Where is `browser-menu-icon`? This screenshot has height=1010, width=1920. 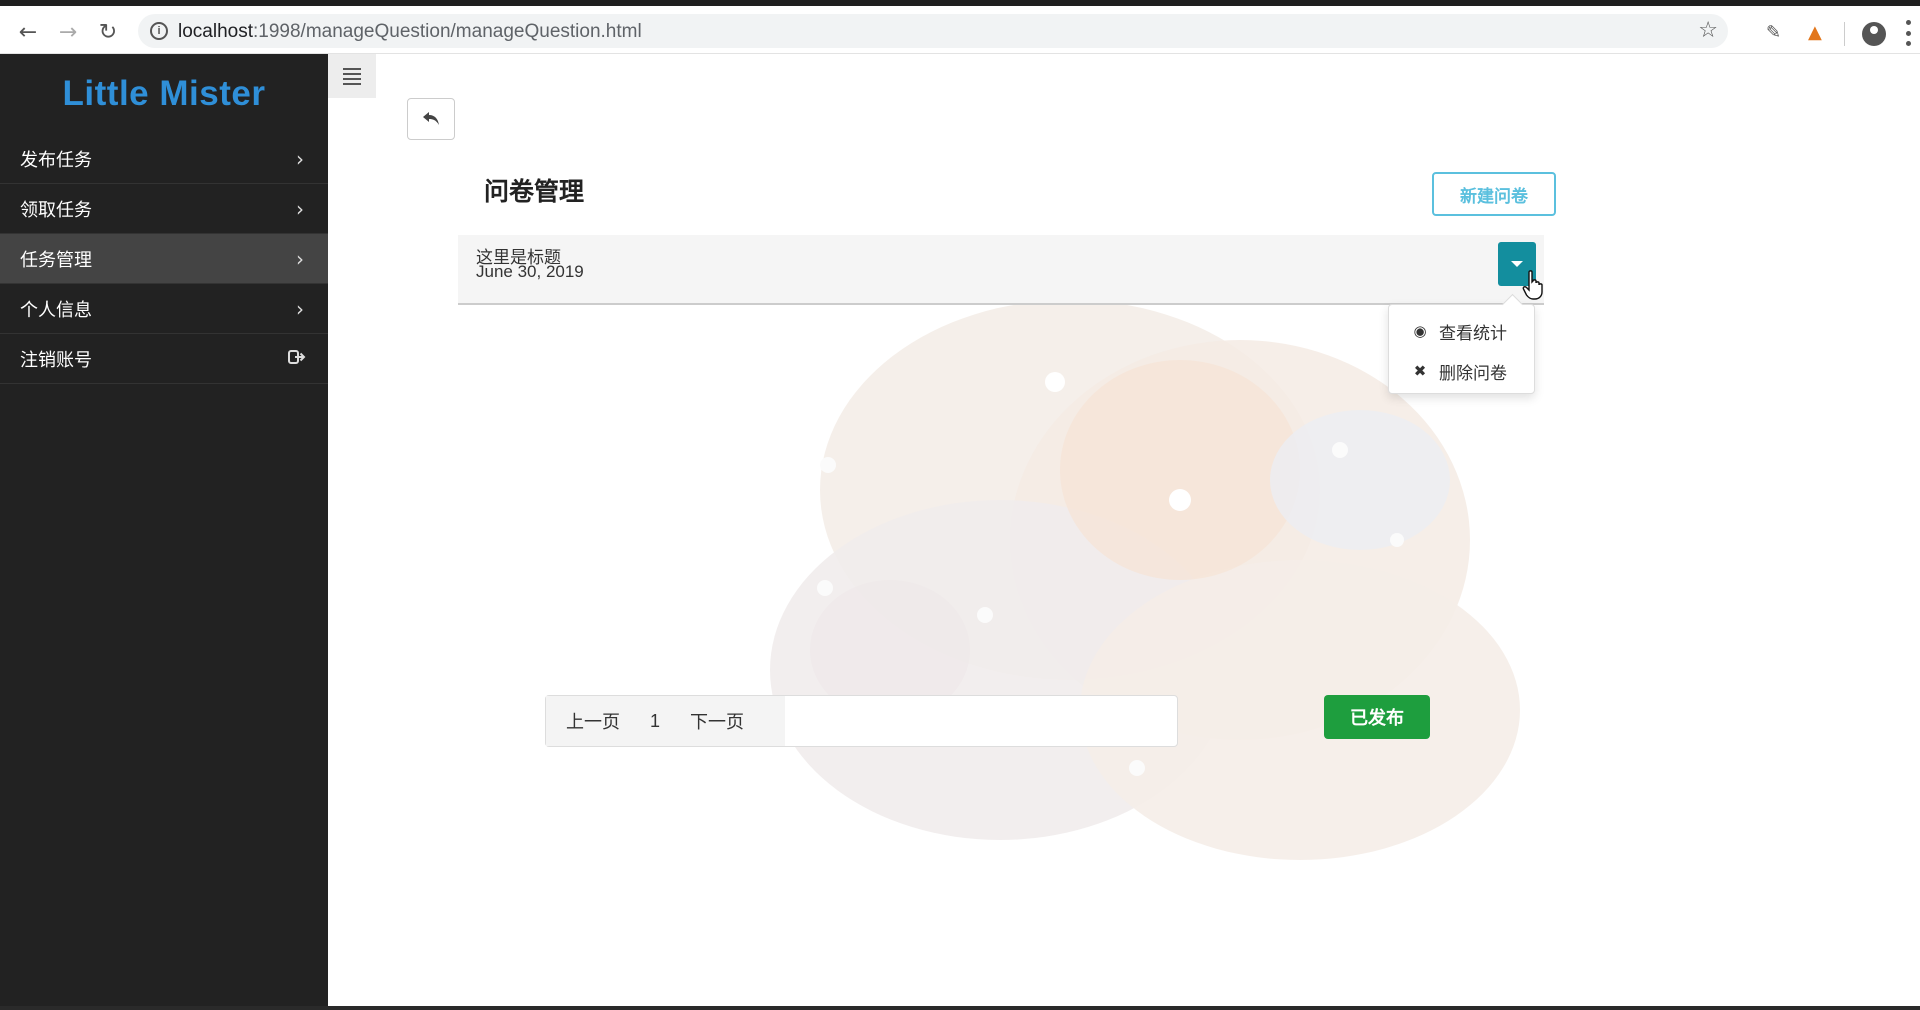
browser-menu-icon is located at coordinates (1909, 33).